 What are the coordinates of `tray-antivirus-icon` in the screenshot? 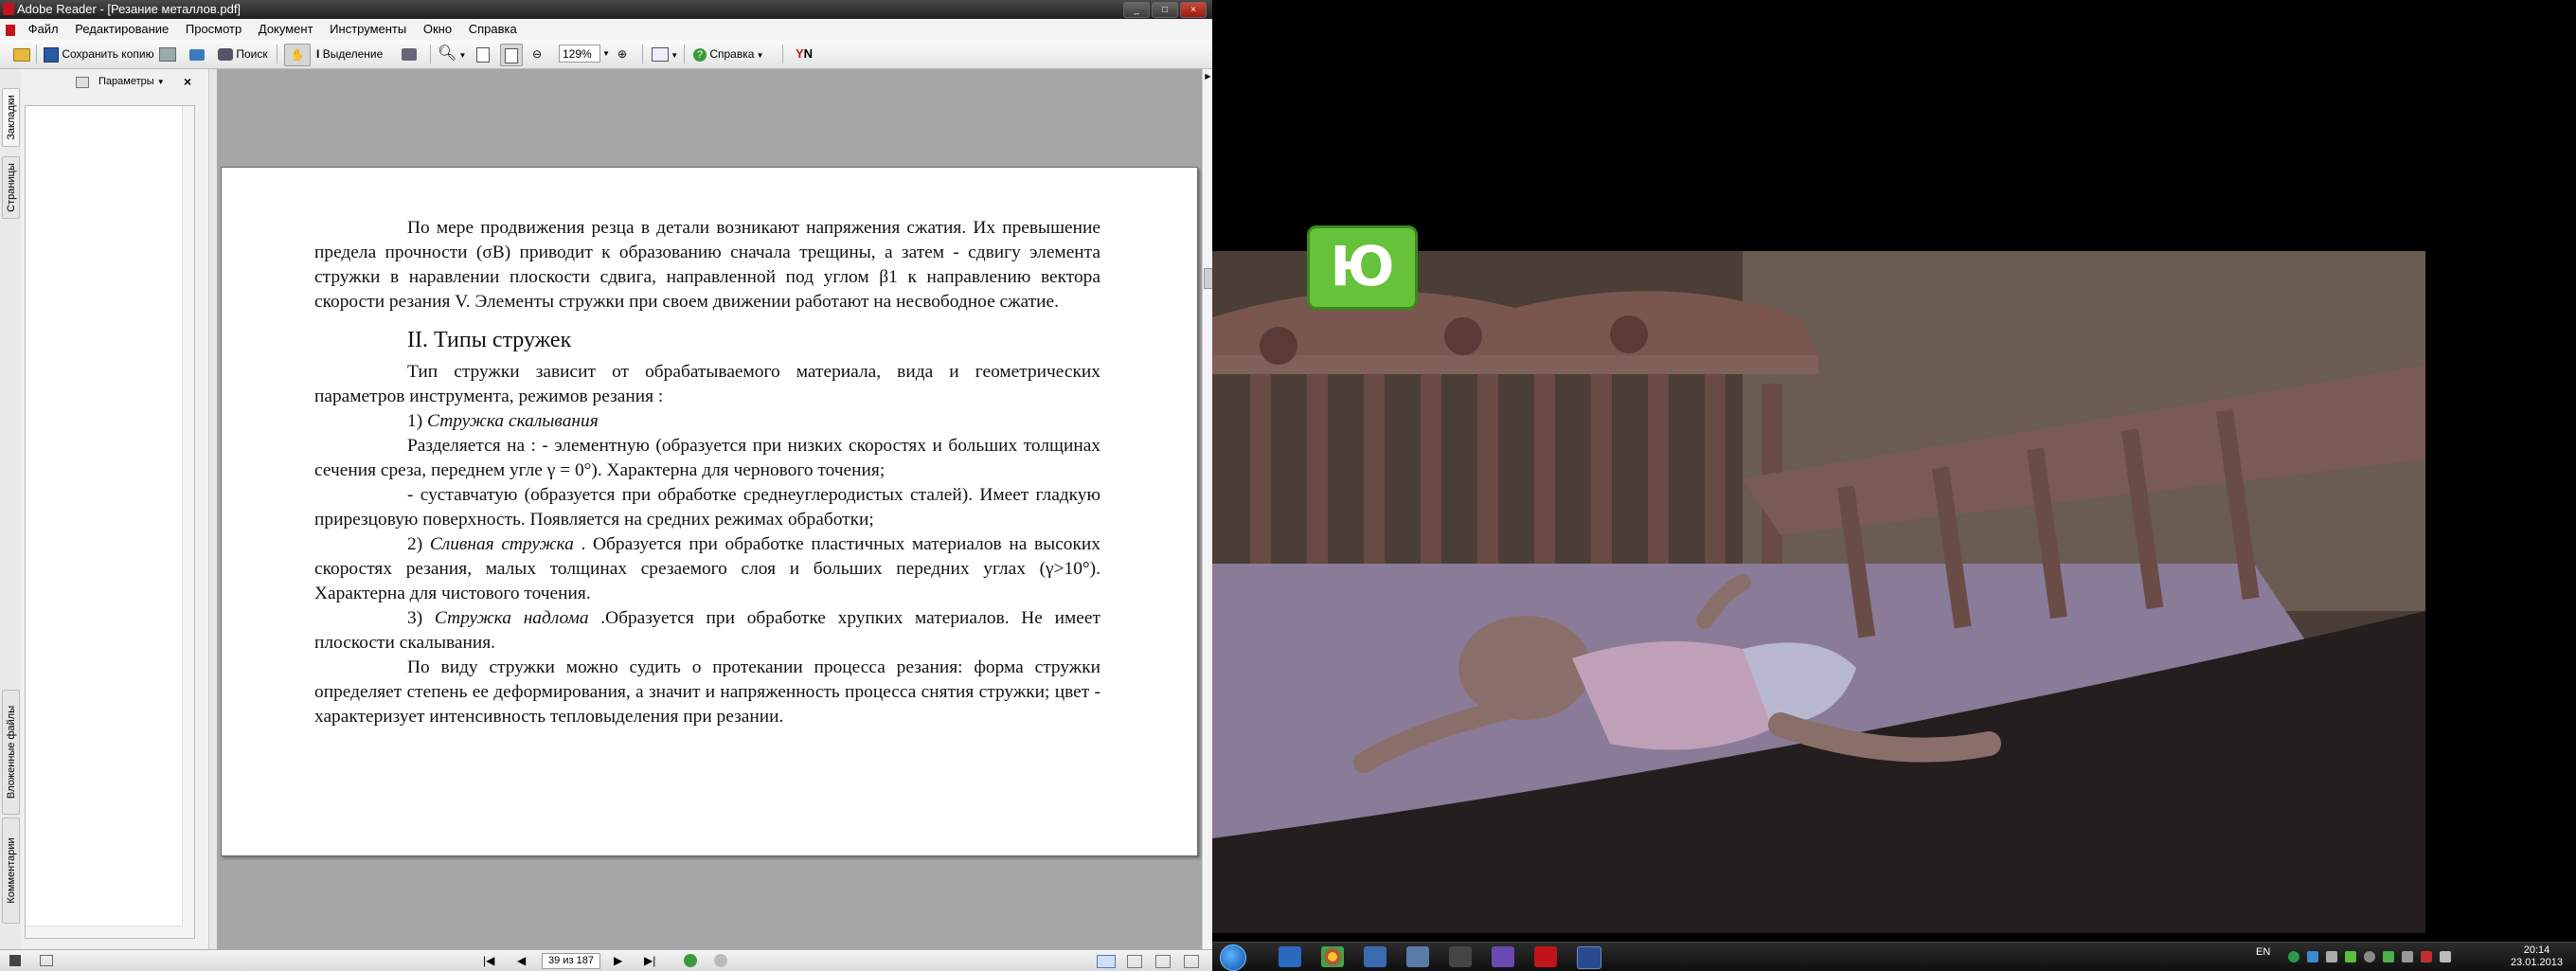 It's located at (2388, 956).